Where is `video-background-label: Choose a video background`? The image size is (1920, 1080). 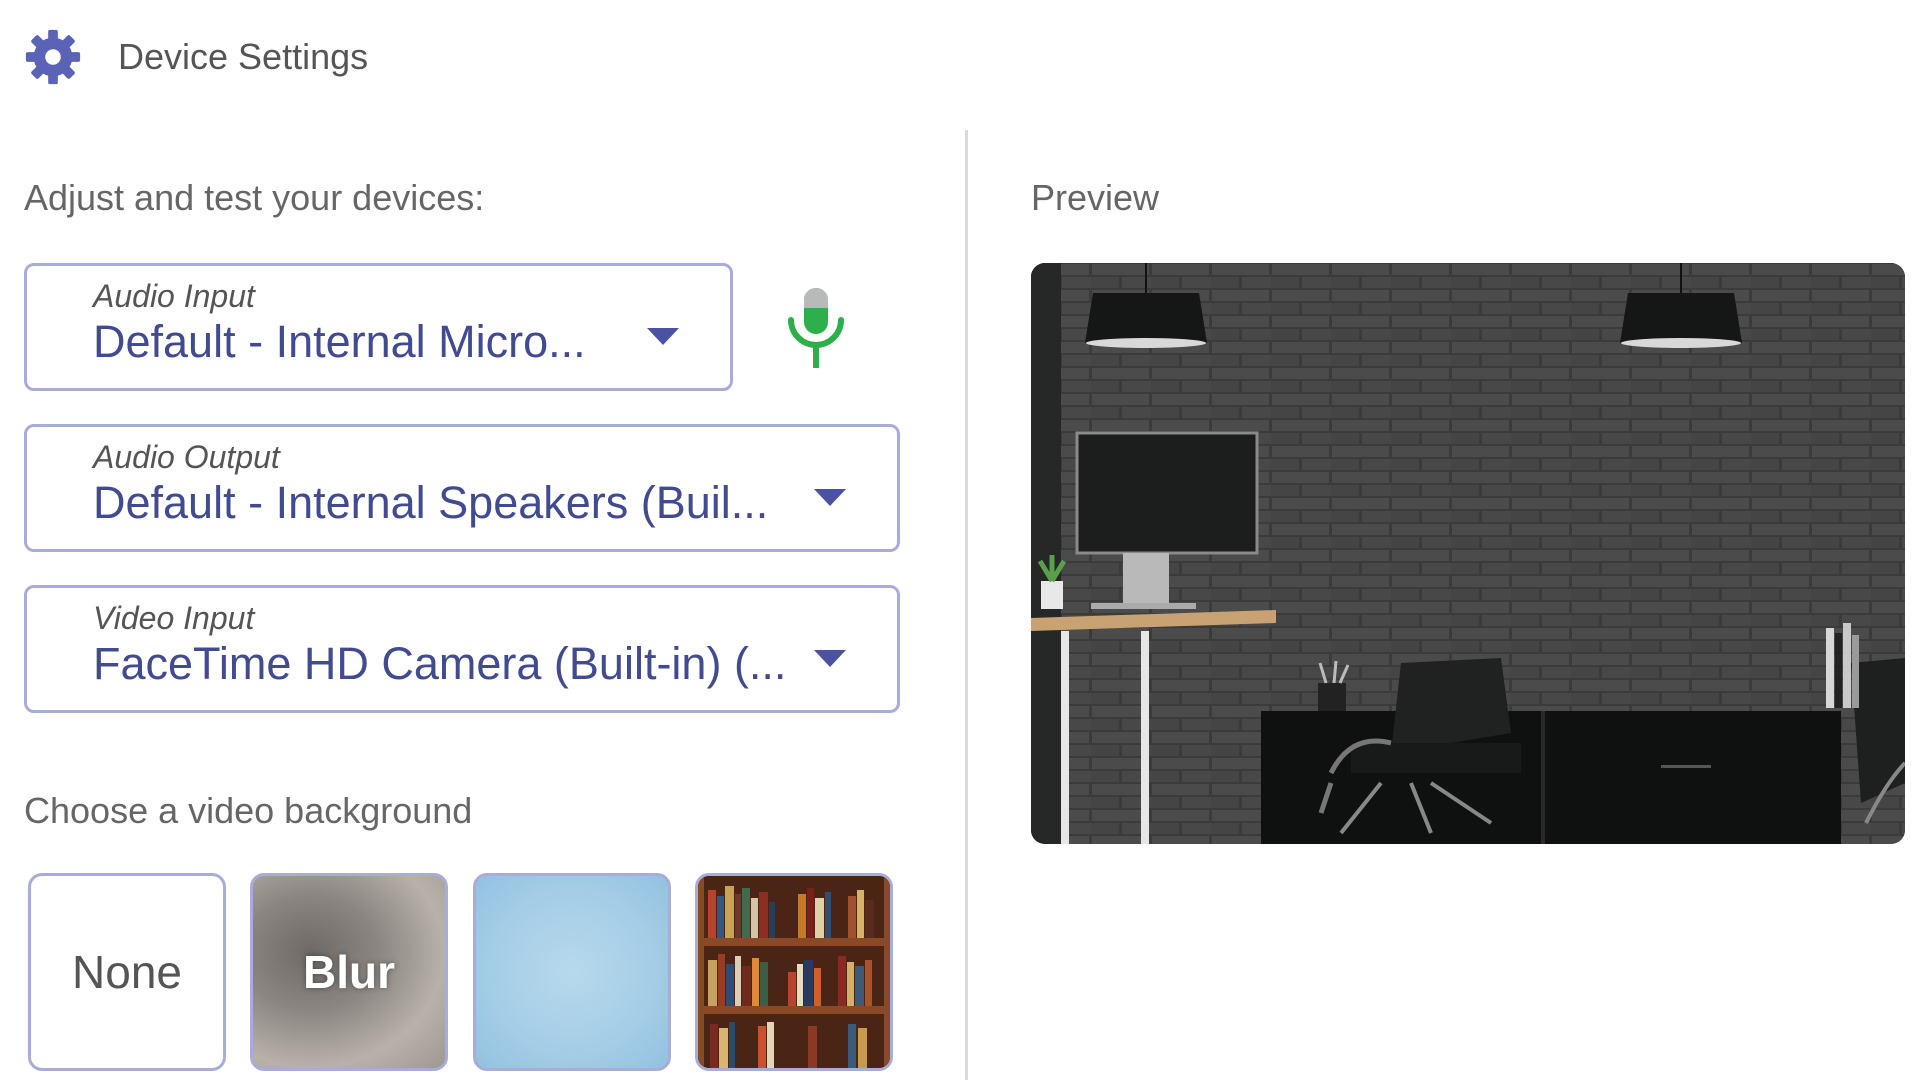
video-background-label: Choose a video background is located at coordinates (248, 810).